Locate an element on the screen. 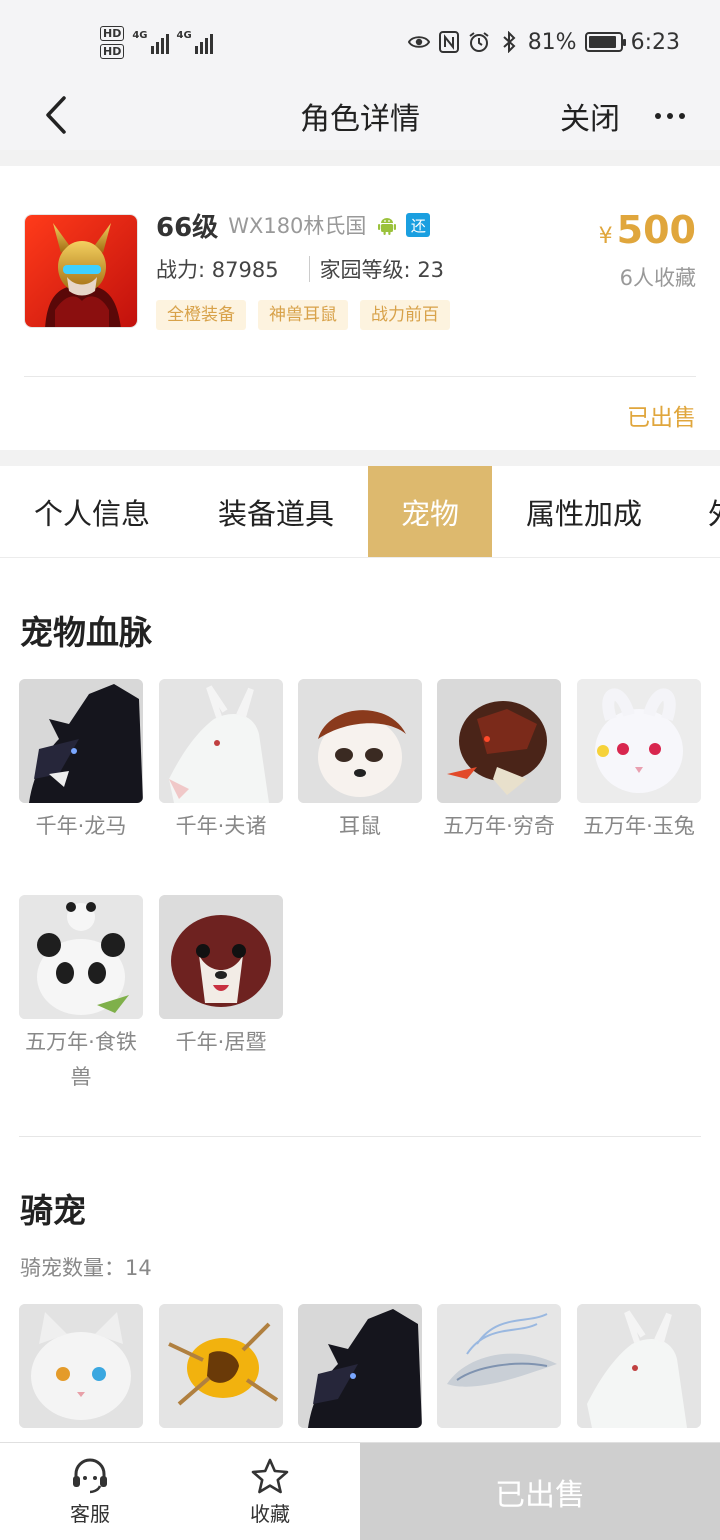  sold-out-button: 已出售 is located at coordinates (540, 1491).